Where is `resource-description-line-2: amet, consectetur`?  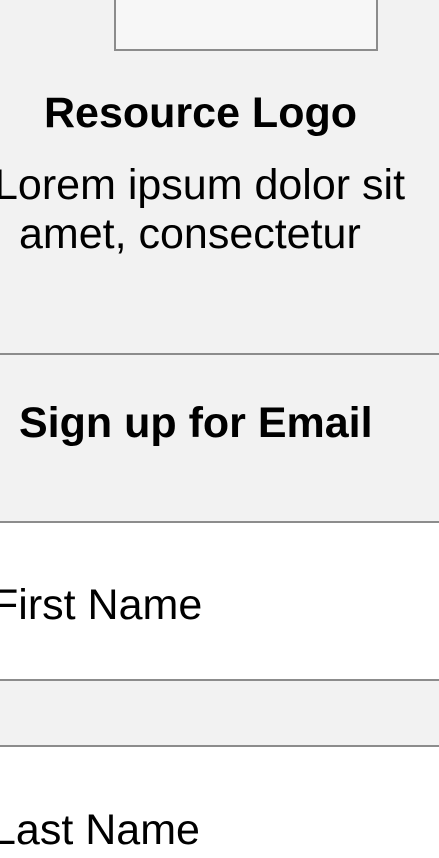 resource-description-line-2: amet, consectetur is located at coordinates (190, 234).